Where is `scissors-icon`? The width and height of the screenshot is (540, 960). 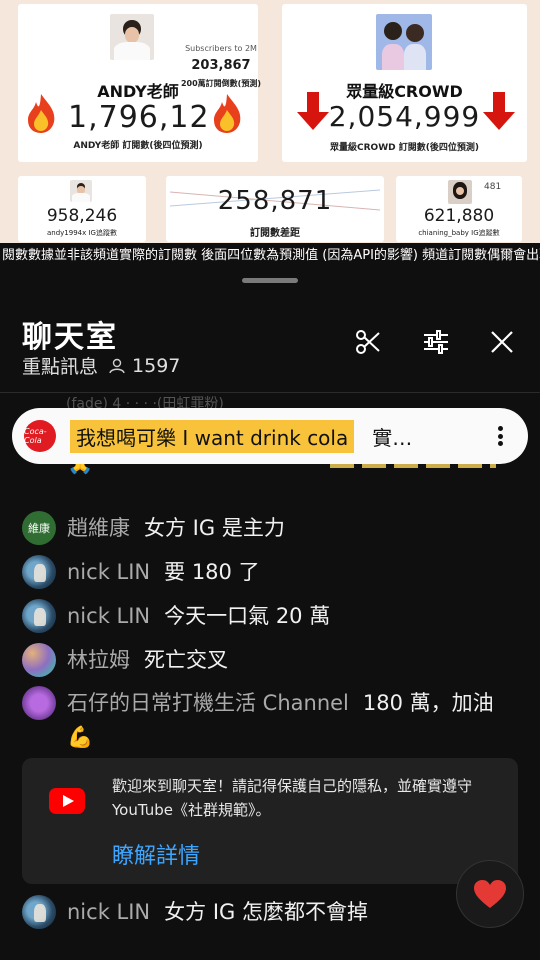 scissors-icon is located at coordinates (368, 342).